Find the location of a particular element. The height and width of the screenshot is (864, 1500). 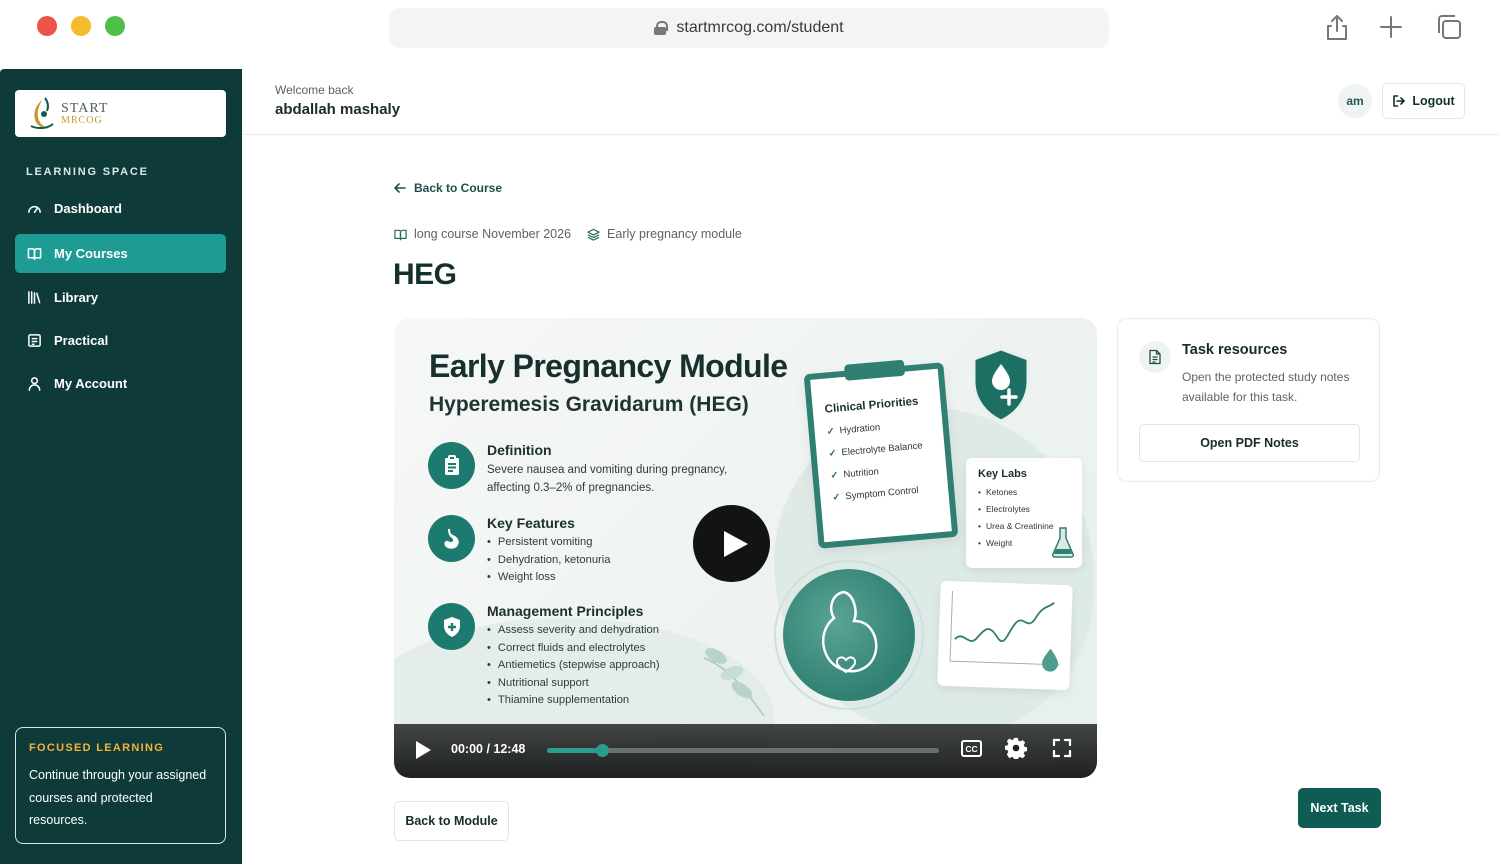

play-icon is located at coordinates (735, 543).